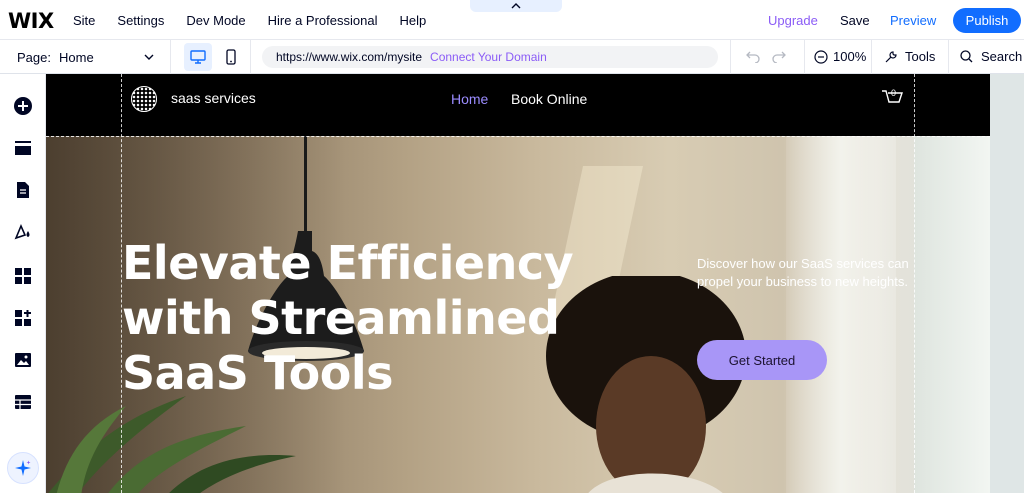 This screenshot has width=1024, height=493. Describe the element at coordinates (753, 56) in the screenshot. I see `undo-icon` at that location.